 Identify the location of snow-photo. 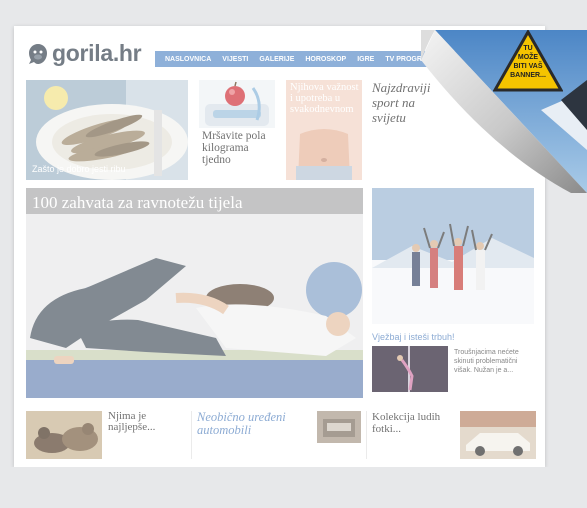
(453, 256).